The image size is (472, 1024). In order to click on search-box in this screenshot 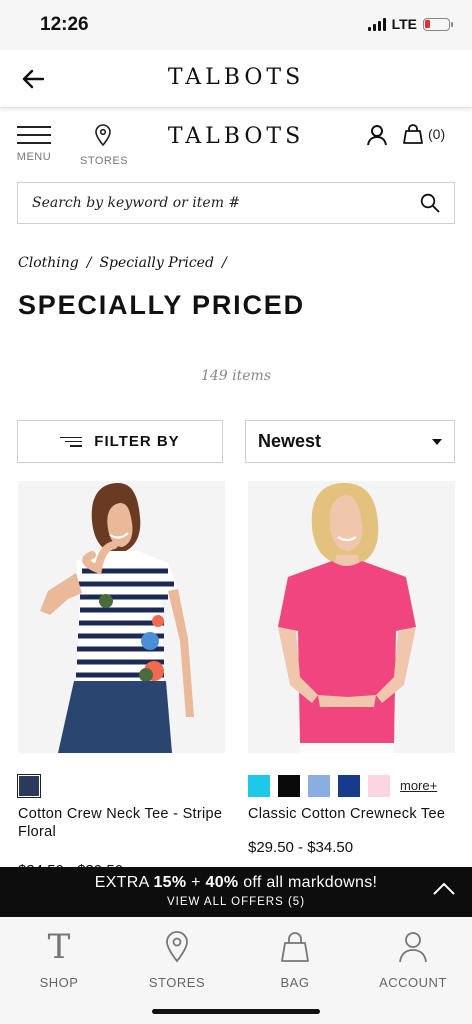, I will do `click(236, 203)`.